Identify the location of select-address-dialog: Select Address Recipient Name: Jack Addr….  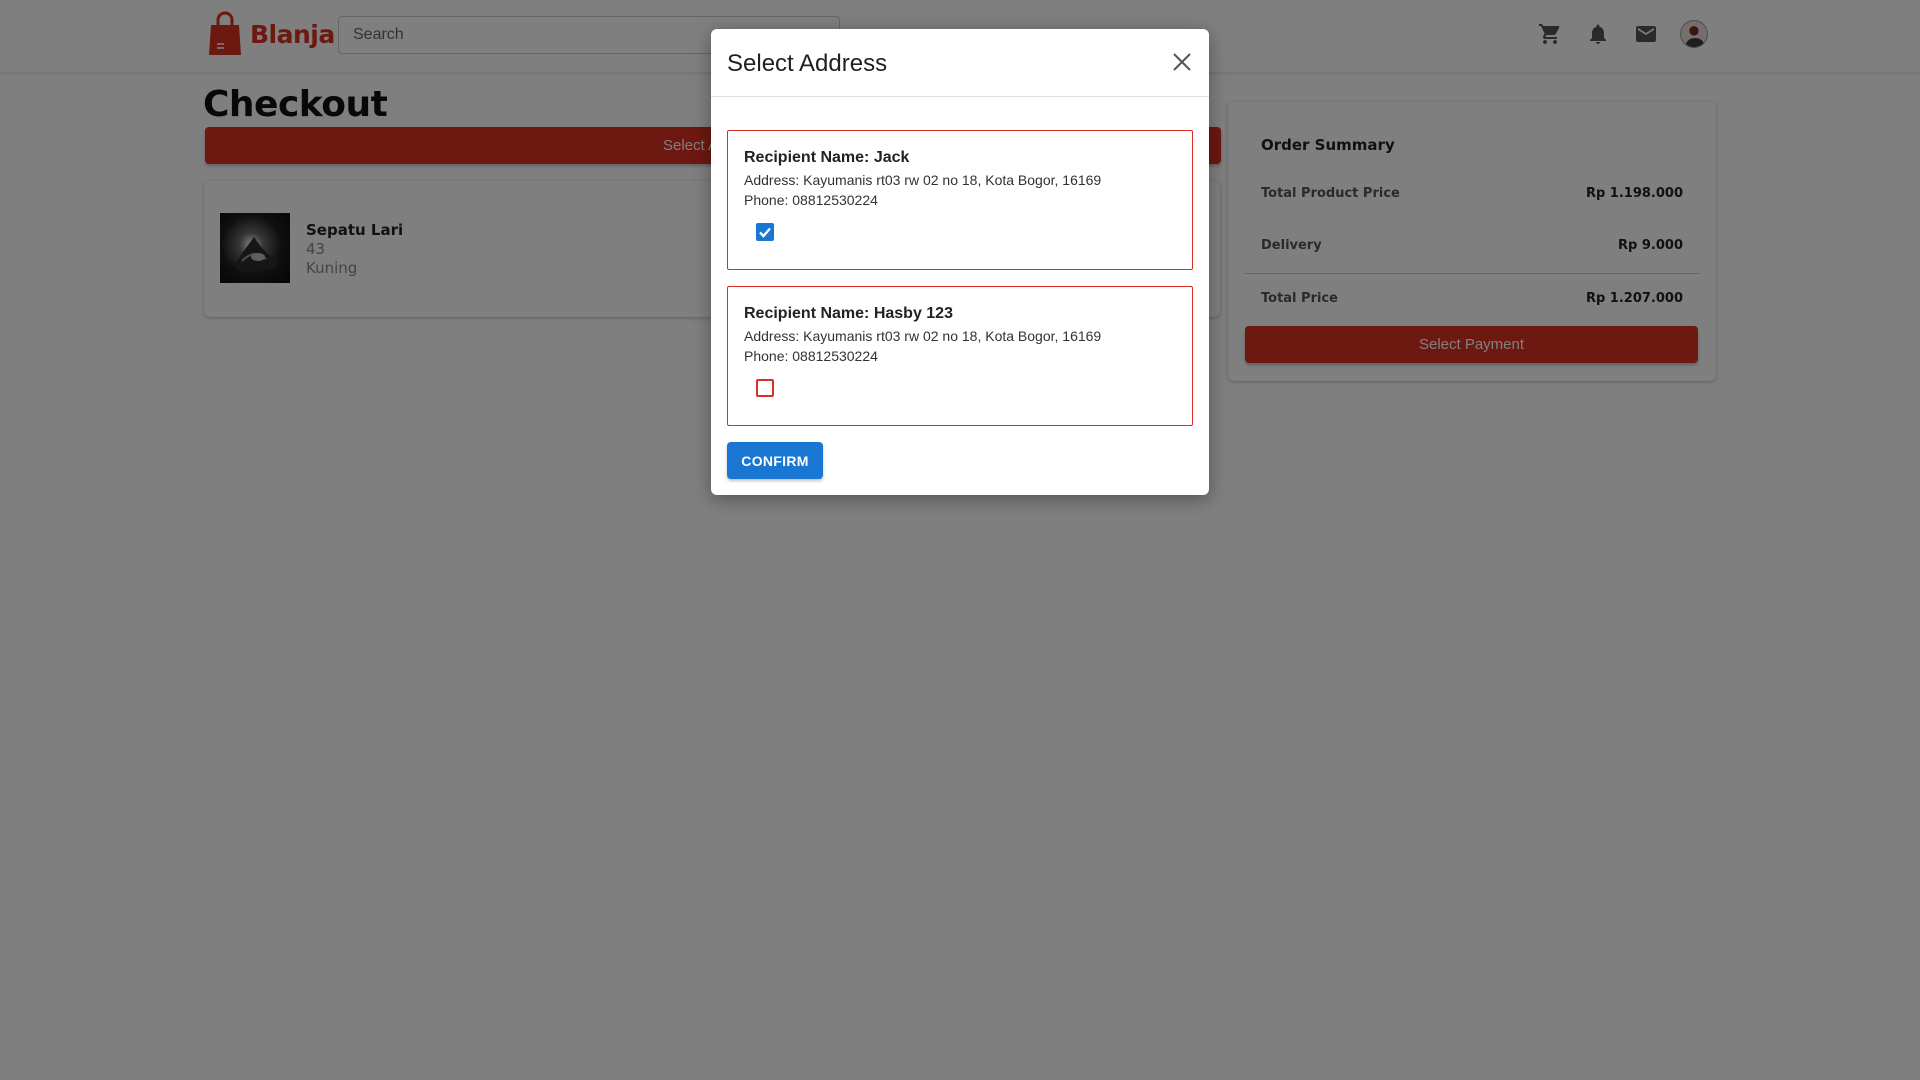
(960, 262).